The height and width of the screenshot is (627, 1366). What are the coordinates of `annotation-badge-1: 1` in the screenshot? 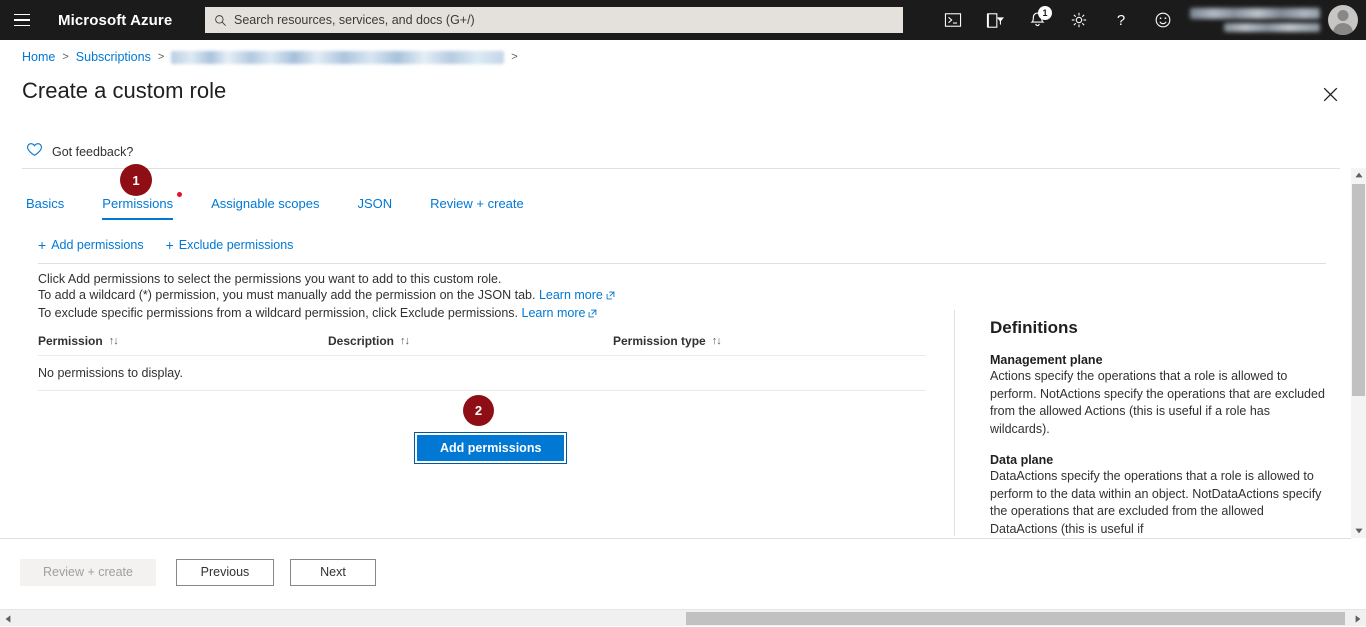 It's located at (136, 180).